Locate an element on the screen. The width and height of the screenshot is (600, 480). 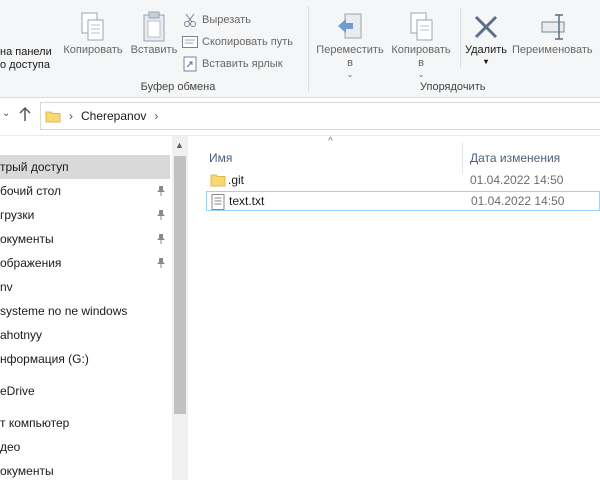
copy-to-button: Копировать в ⌄ is located at coordinates (421, 44).